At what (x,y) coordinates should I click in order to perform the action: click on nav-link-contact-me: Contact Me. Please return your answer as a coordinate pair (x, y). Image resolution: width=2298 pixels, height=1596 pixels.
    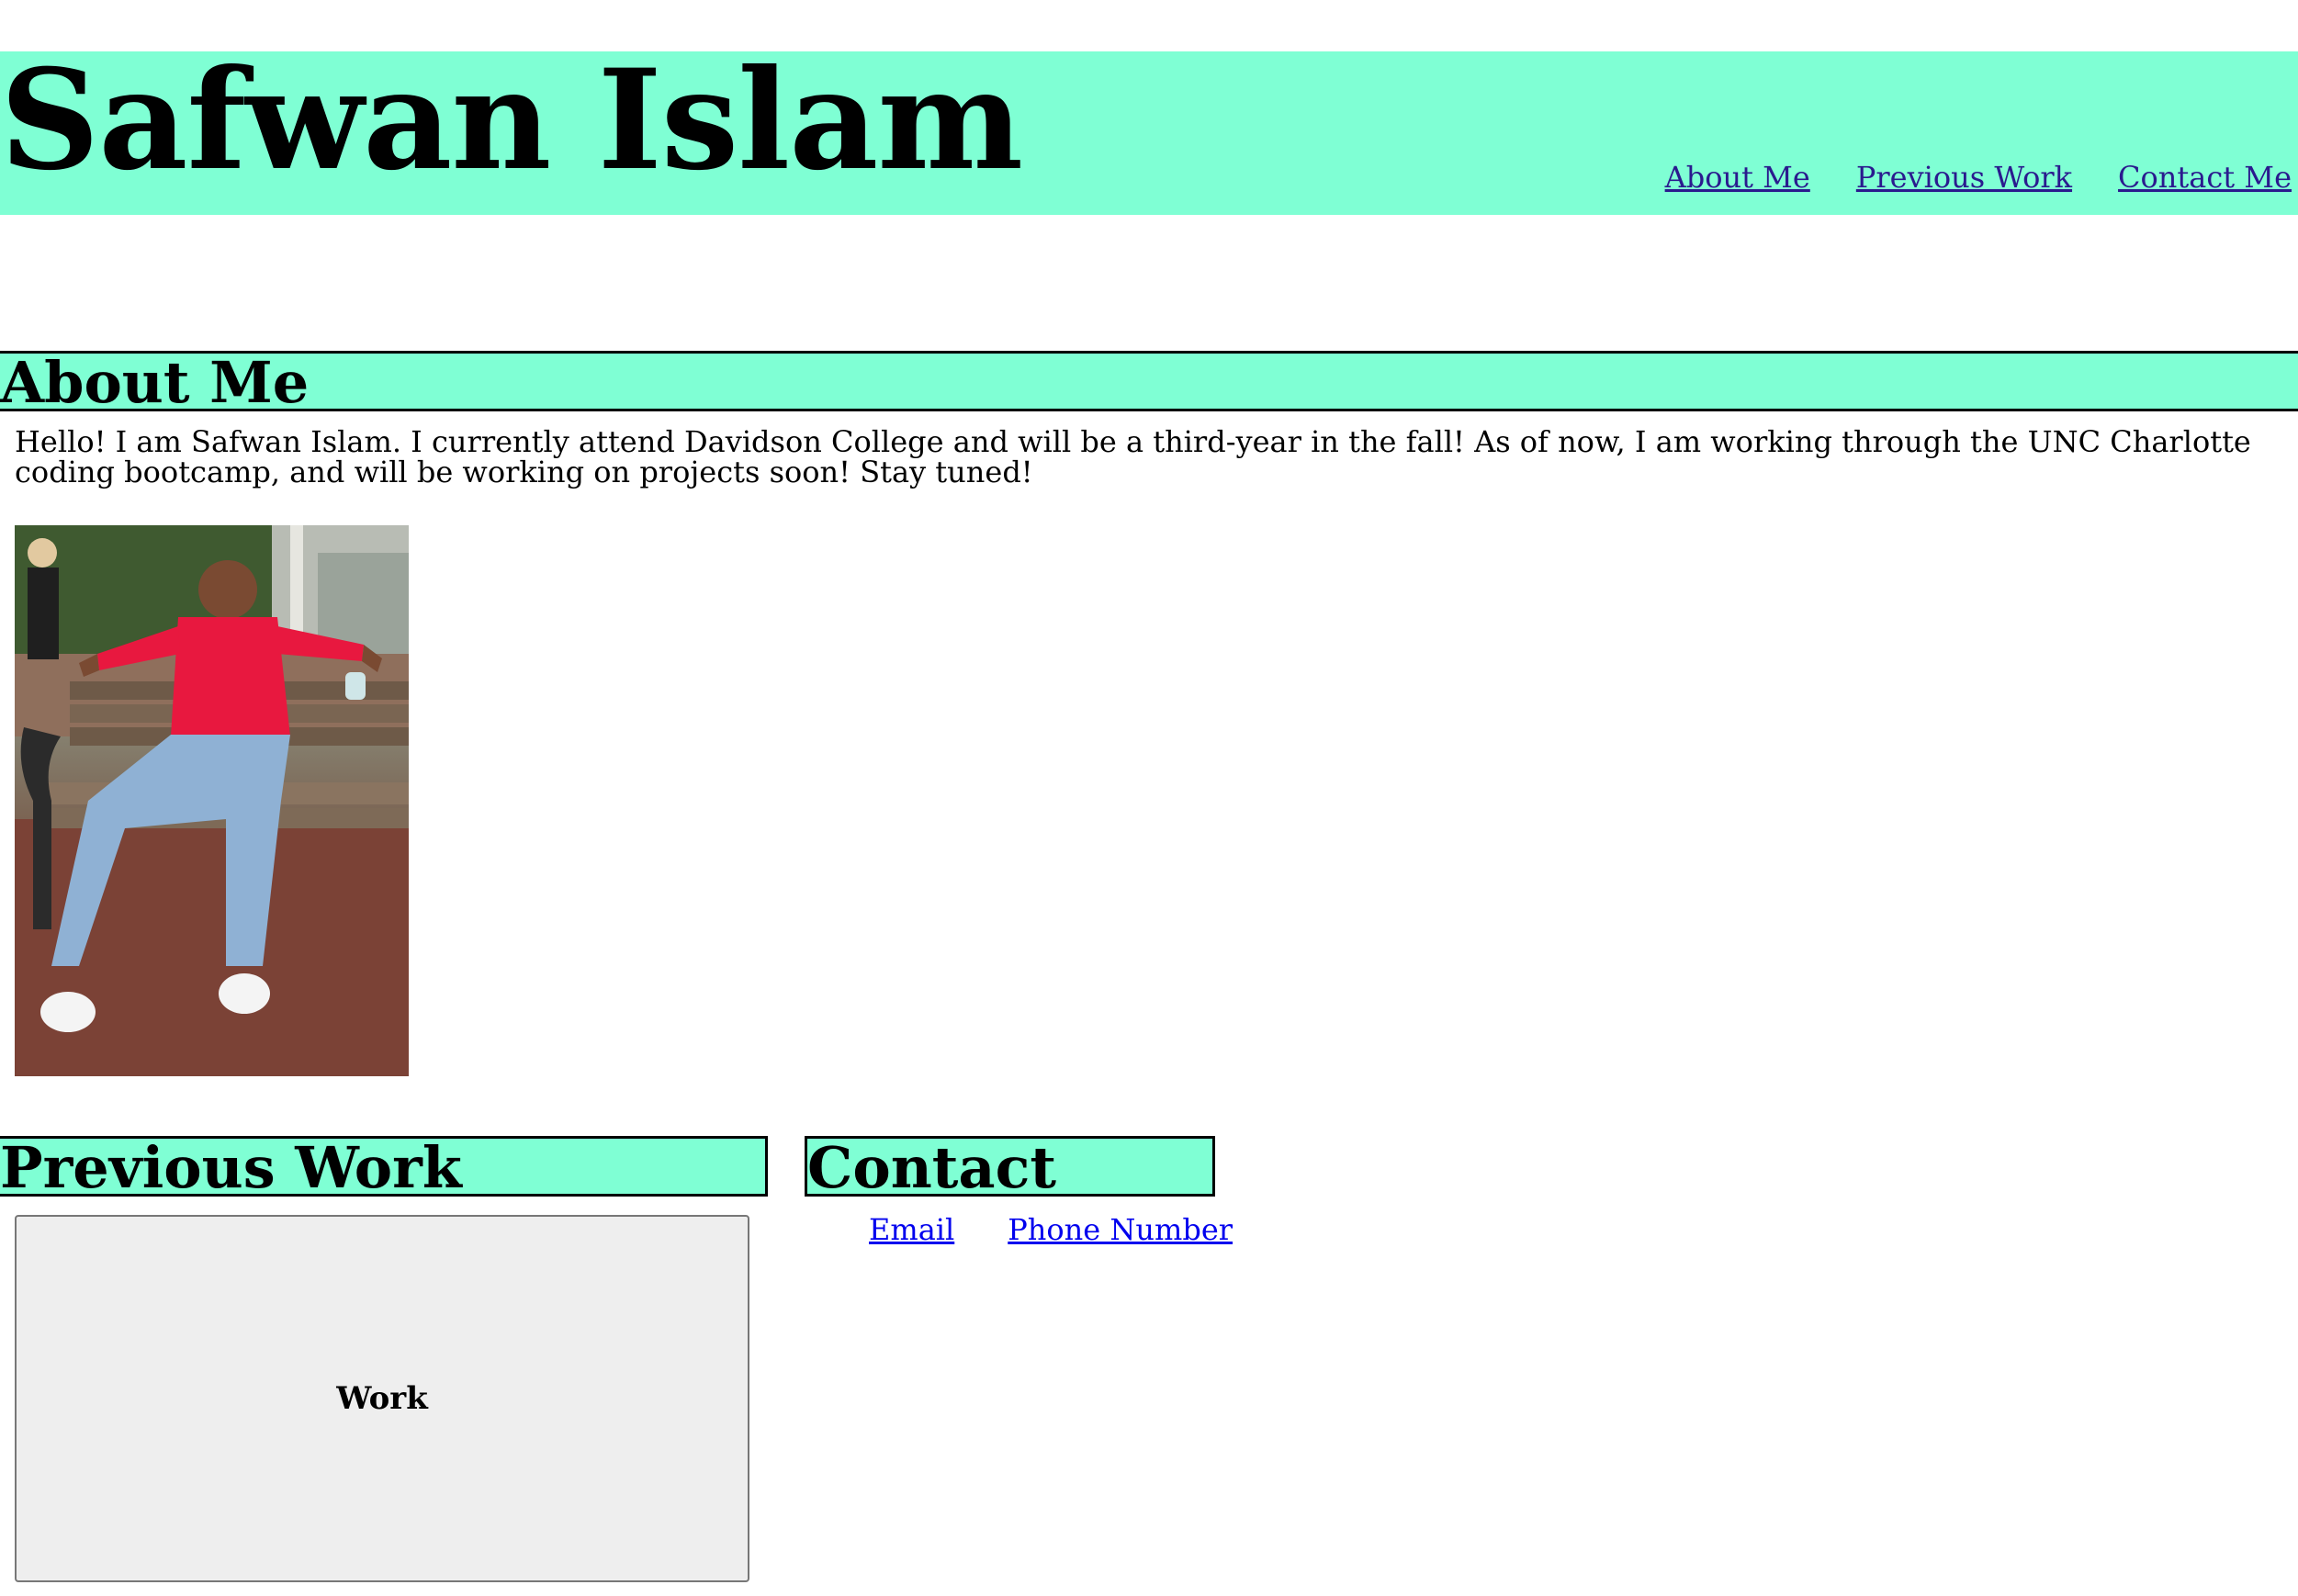
    Looking at the image, I should click on (2205, 177).